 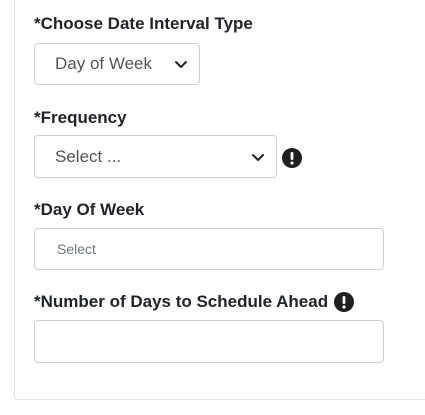 I want to click on day-of-week-label: *Day Of Week, so click(x=89, y=209).